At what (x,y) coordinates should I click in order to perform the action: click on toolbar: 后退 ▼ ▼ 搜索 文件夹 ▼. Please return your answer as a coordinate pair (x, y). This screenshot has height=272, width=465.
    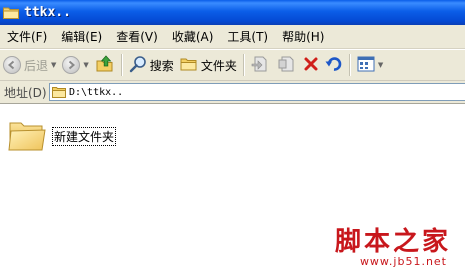
    Looking at the image, I should click on (232, 65).